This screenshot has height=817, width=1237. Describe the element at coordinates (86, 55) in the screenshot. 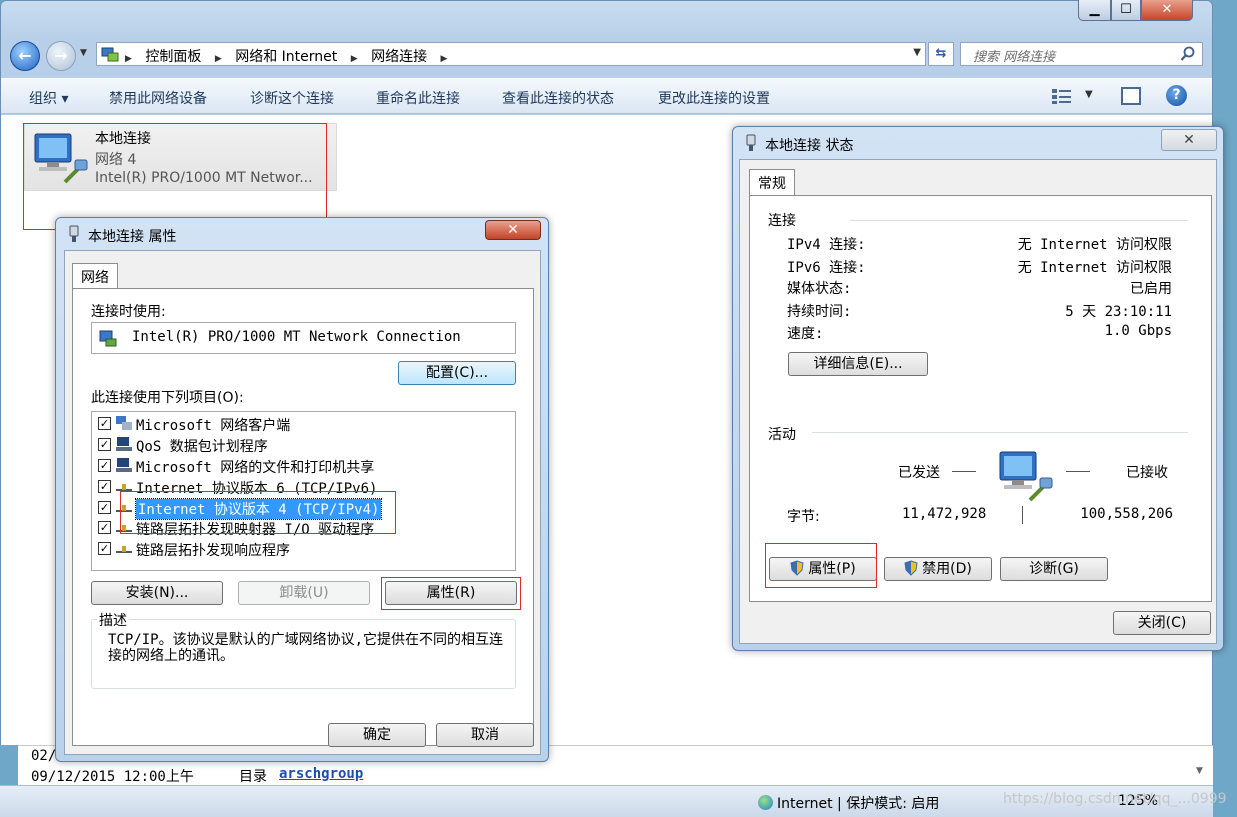

I see `history-dropdown-icon: ▼` at that location.